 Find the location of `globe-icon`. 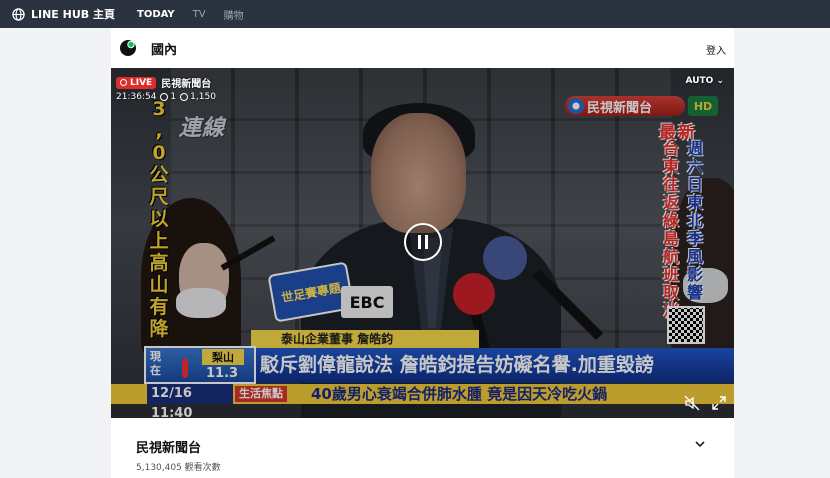

globe-icon is located at coordinates (18, 14).